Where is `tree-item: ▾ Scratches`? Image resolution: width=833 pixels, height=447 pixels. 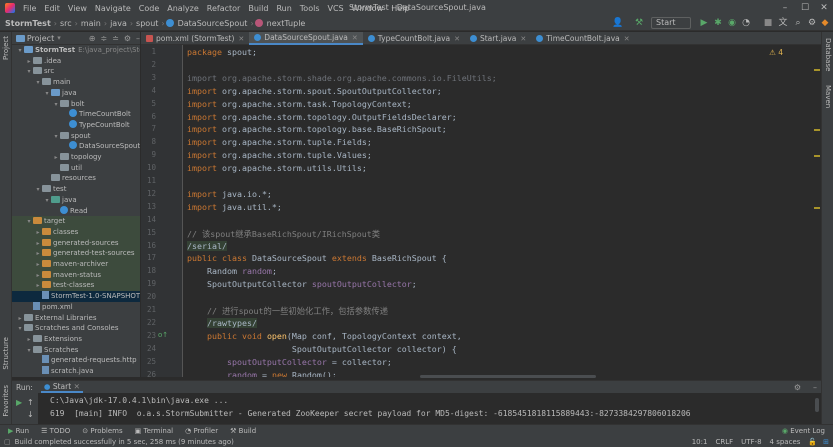 tree-item: ▾ Scratches is located at coordinates (76, 350).